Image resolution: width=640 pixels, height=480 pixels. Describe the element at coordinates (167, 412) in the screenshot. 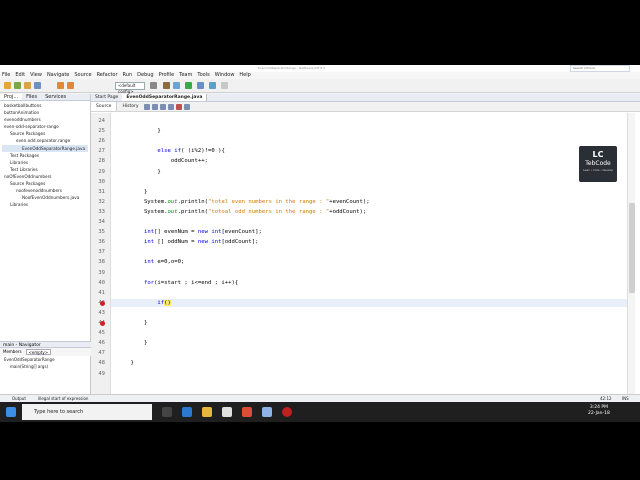

I see `task-view-icon` at that location.